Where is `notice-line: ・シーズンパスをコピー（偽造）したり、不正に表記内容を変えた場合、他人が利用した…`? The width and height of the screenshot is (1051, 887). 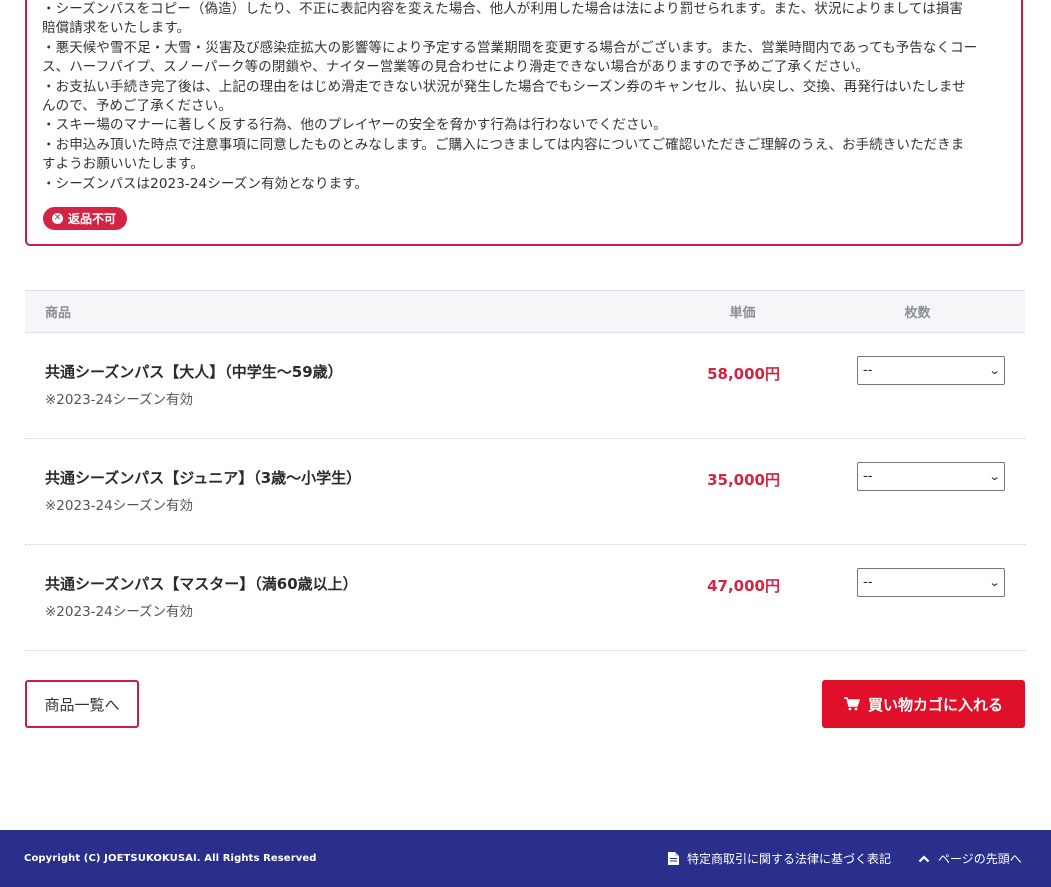
notice-line: ・シーズンパスをコピー（偽造）したり、不正に表記内容を変えた場合、他人が利用した… is located at coordinates (503, 9).